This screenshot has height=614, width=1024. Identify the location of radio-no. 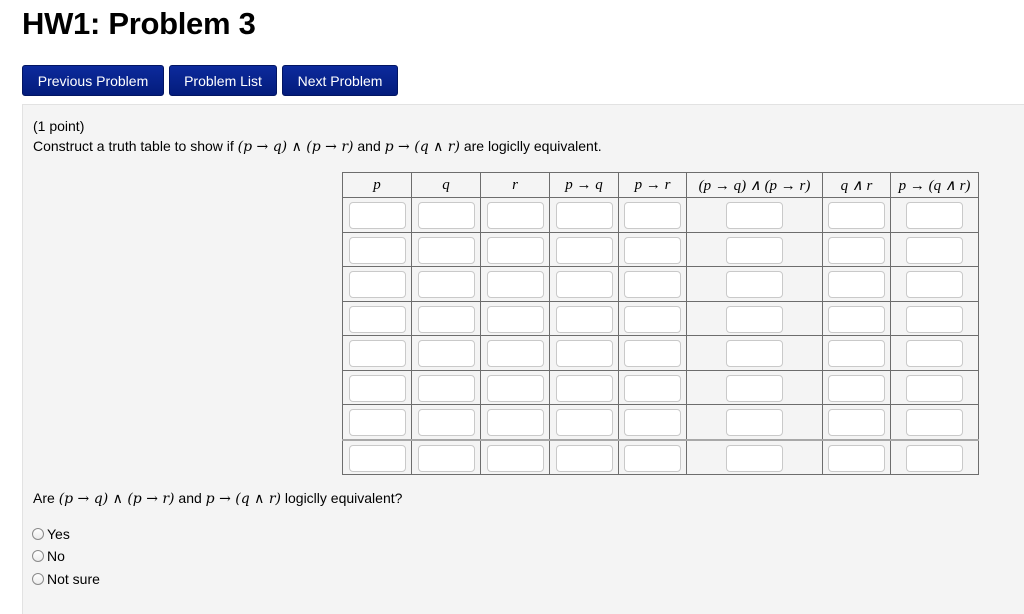
(38, 556).